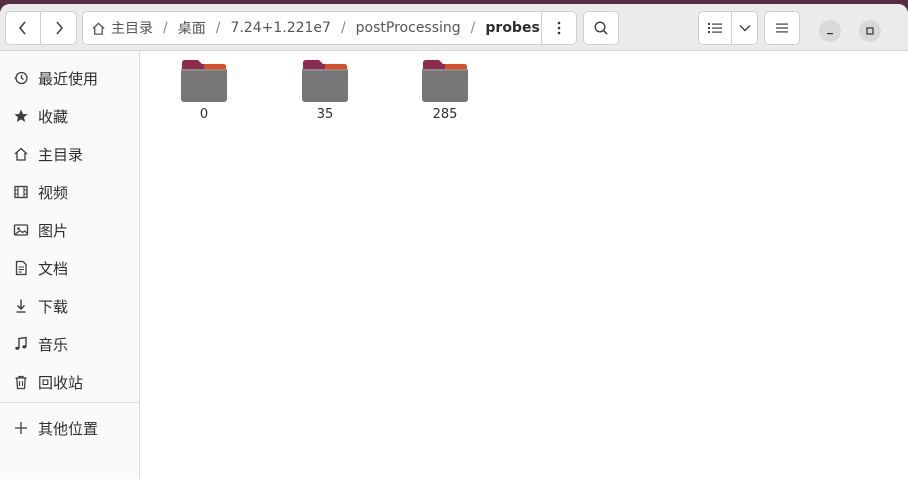  I want to click on chevron-left-icon, so click(22, 28).